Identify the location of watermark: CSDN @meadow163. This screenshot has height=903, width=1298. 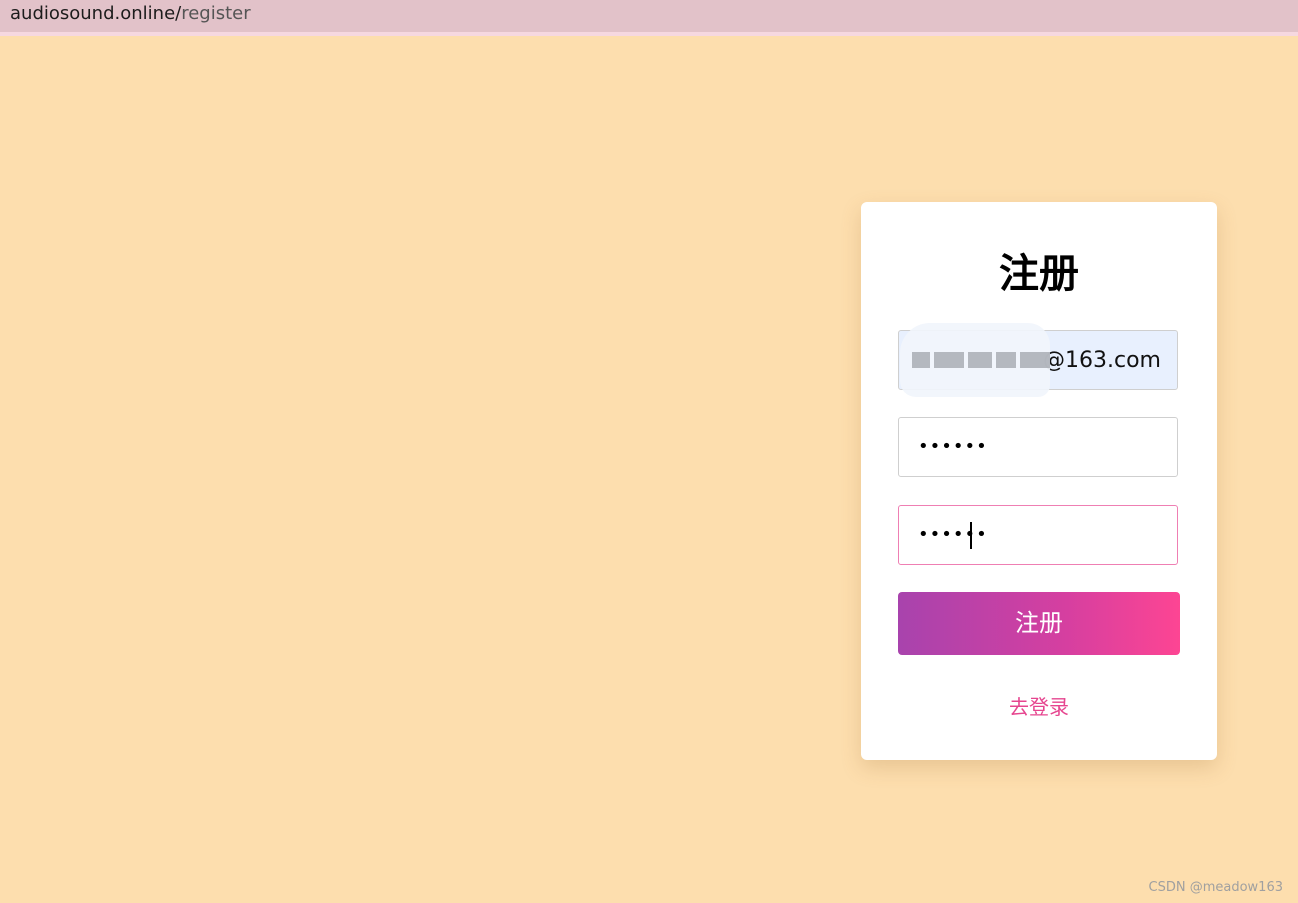
(1215, 887).